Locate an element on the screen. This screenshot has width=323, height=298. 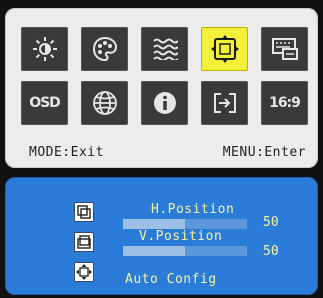
tile-language is located at coordinates (104, 103).